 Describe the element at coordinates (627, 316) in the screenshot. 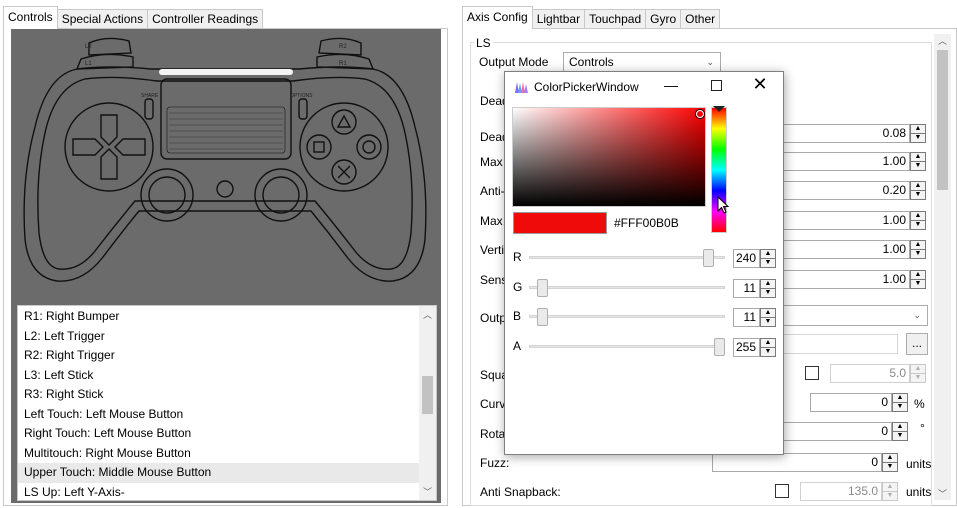

I see `channel-slider-b` at that location.